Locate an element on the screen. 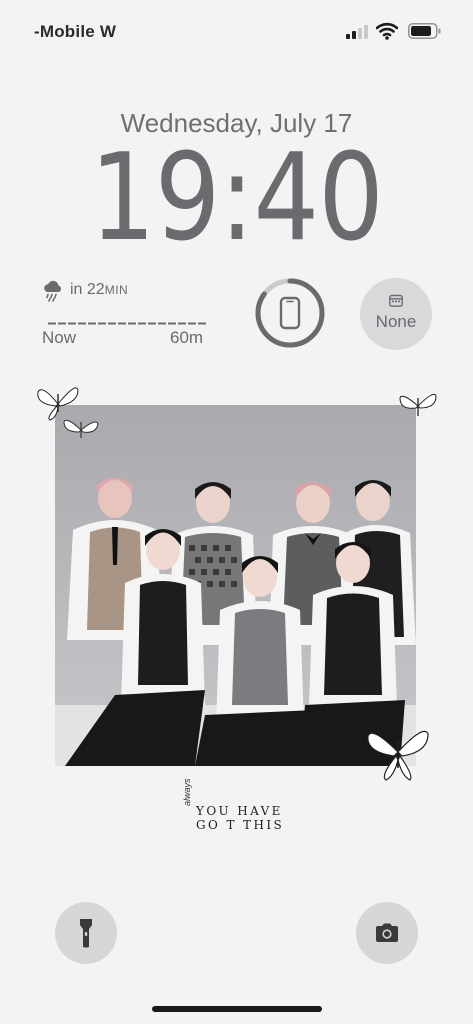 The width and height of the screenshot is (473, 1024). home-indicator is located at coordinates (237, 1009).